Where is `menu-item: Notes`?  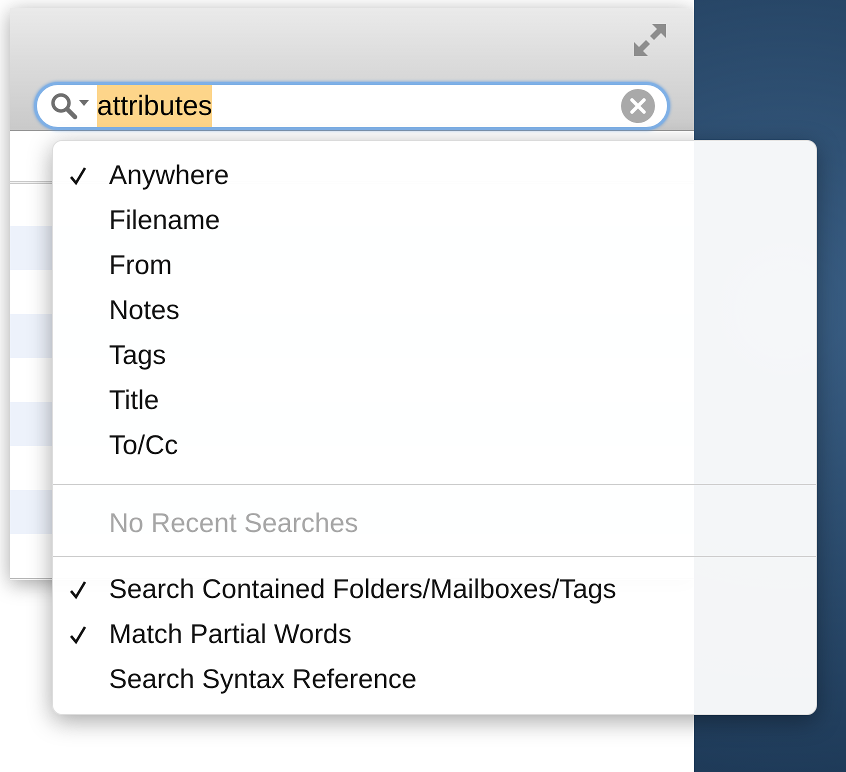
menu-item: Notes is located at coordinates (434, 310).